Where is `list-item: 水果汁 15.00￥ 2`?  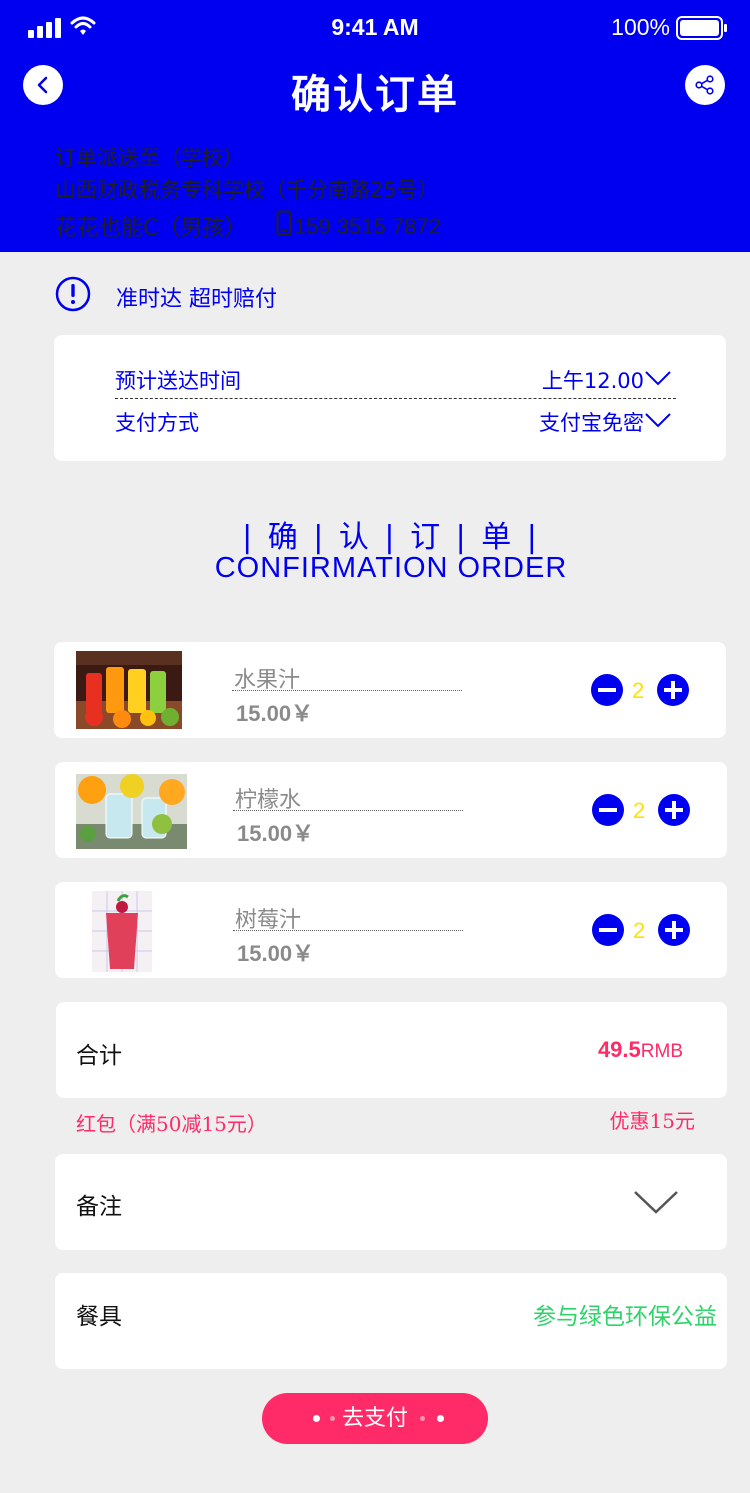
list-item: 水果汁 15.00￥ 2 is located at coordinates (390, 690).